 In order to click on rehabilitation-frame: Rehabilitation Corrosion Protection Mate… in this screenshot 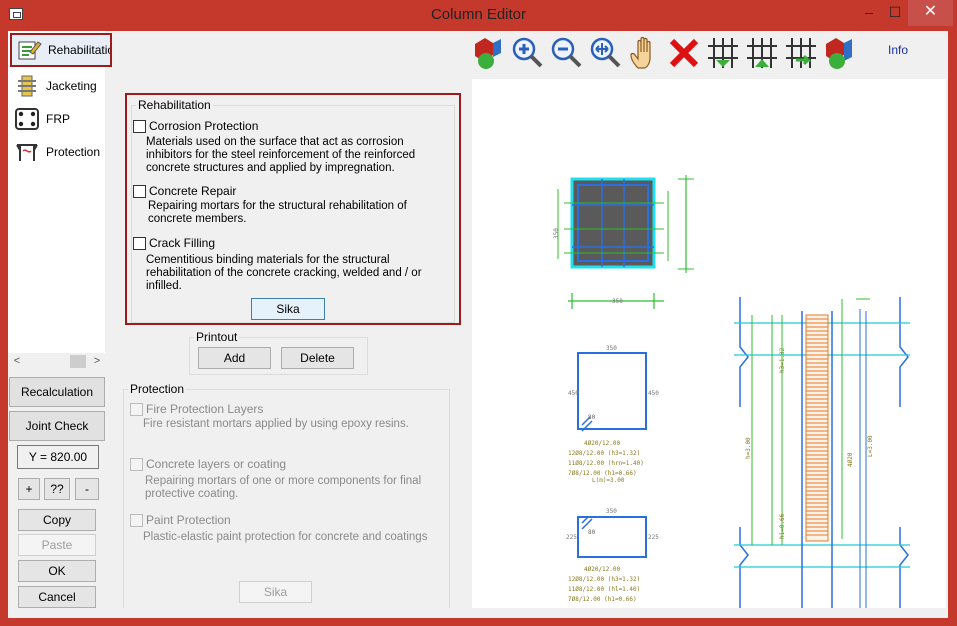, I will do `click(293, 209)`.